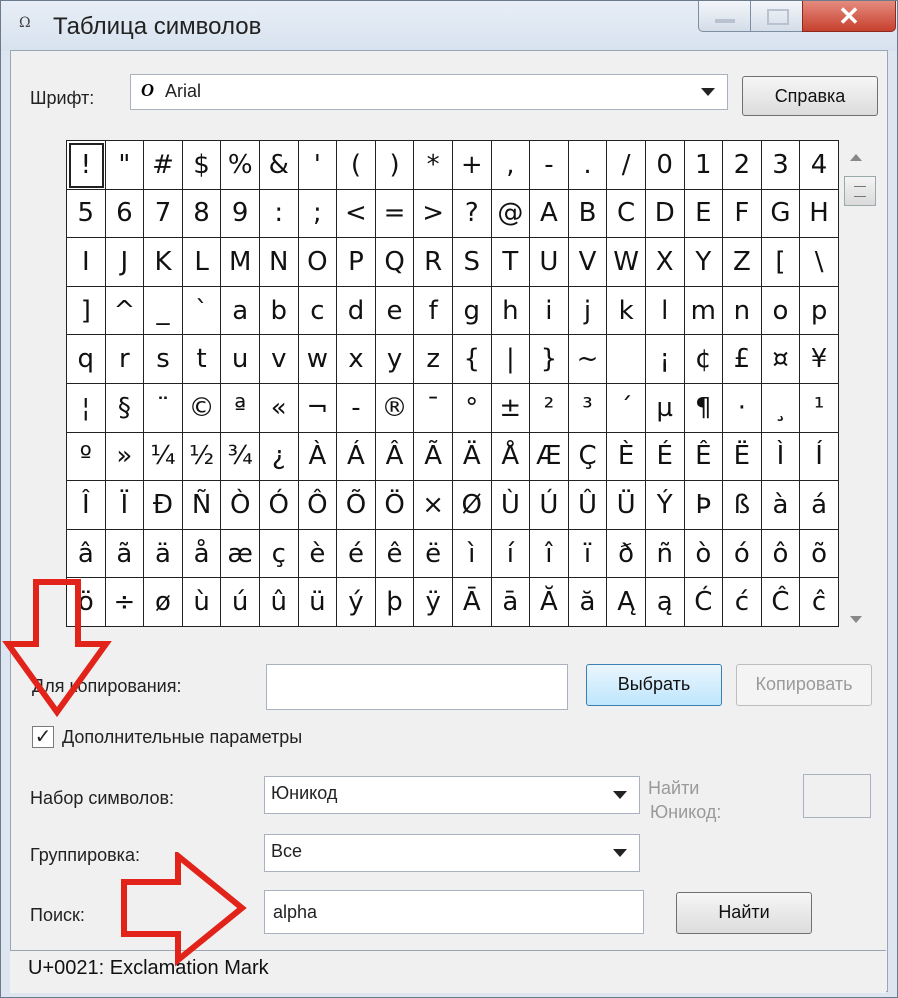 This screenshot has width=898, height=998. I want to click on char-cell: Q, so click(395, 262).